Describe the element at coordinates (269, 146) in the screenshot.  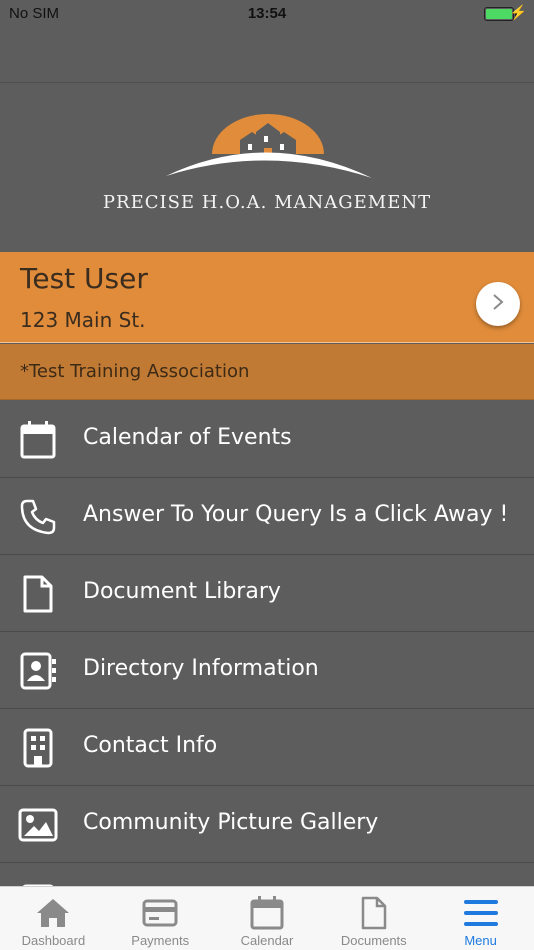
I see `hoa-logo-icon` at that location.